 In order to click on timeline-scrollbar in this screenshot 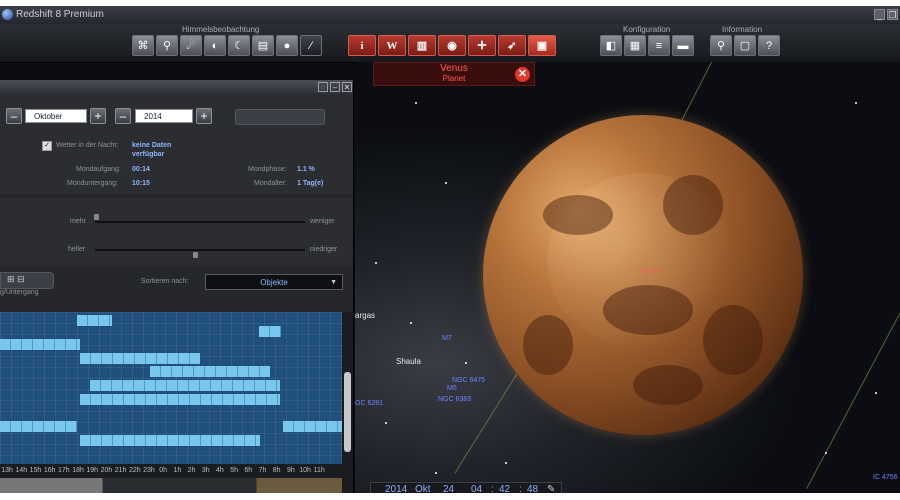, I will do `click(347, 402)`.